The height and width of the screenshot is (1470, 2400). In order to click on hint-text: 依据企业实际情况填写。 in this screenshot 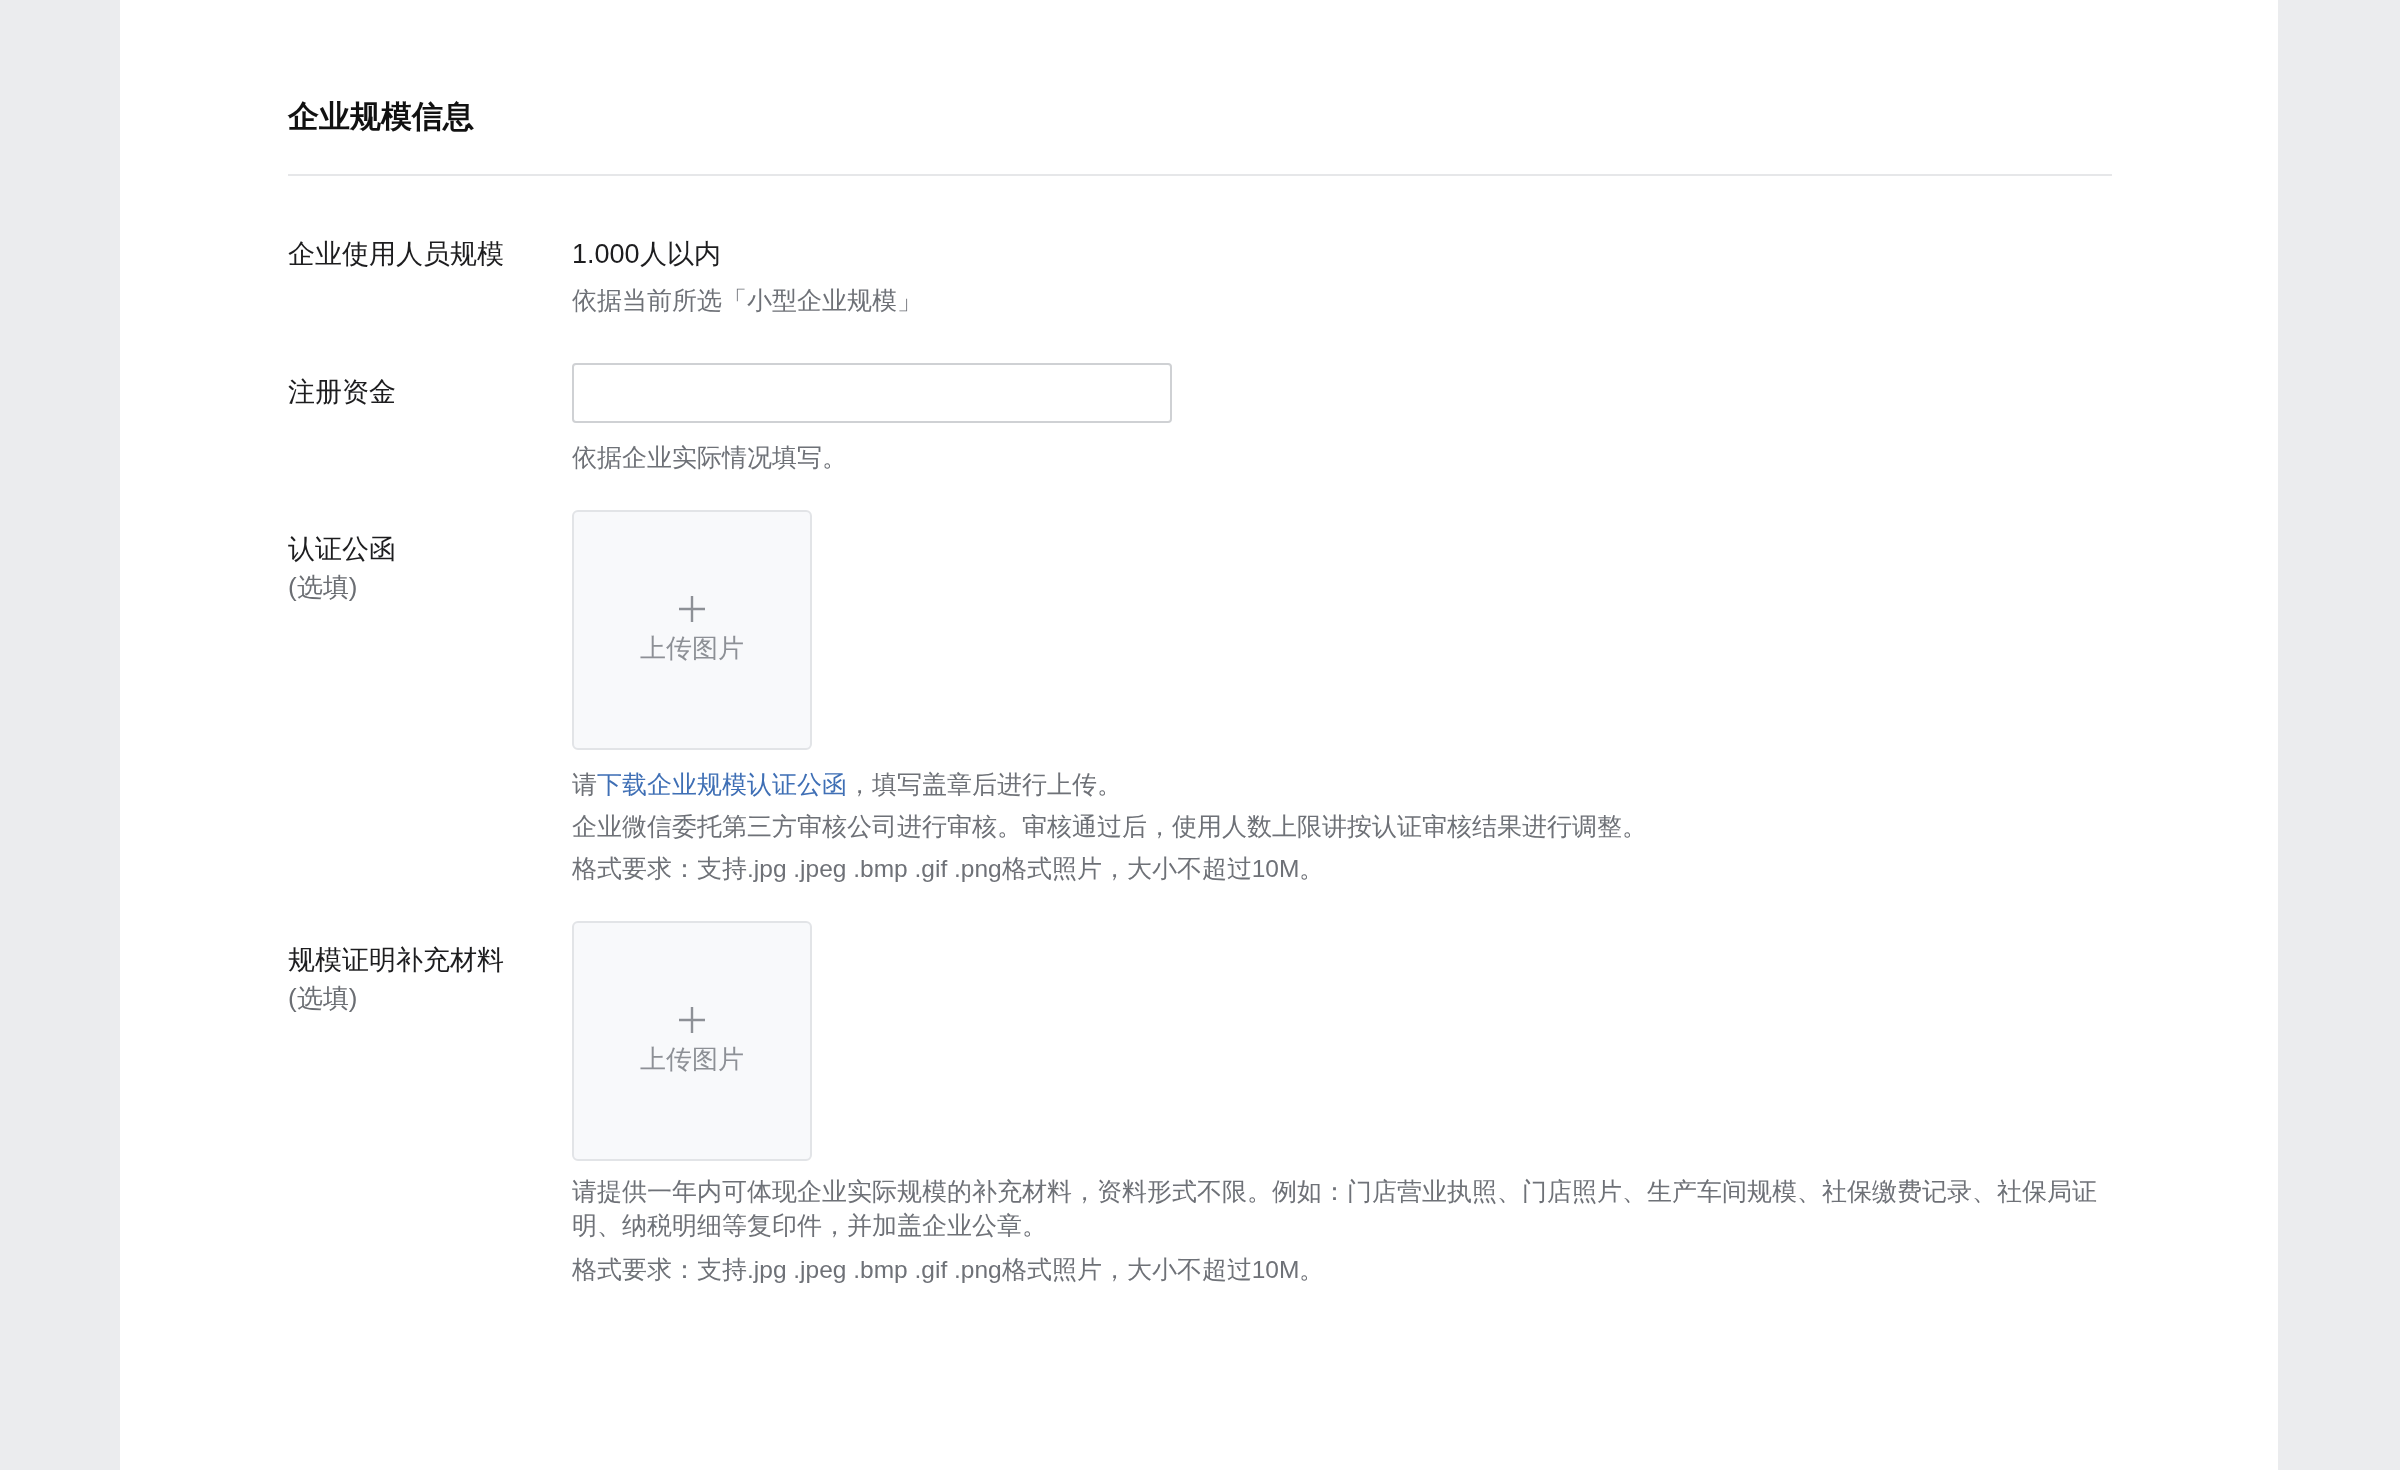, I will do `click(710, 458)`.